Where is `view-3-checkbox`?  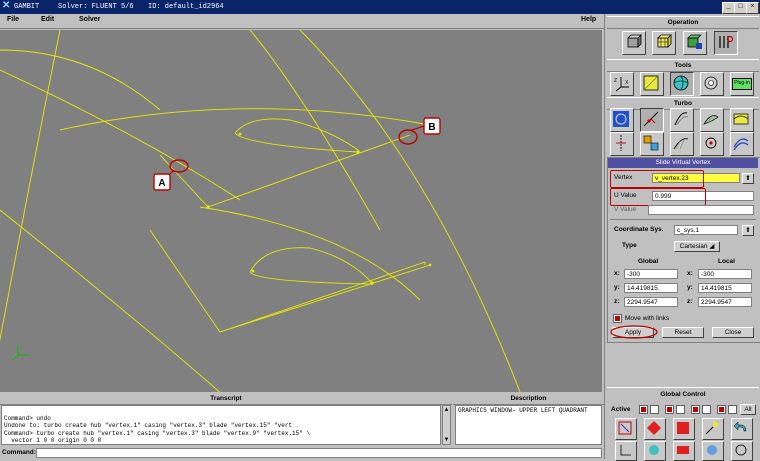
view-3-checkbox is located at coordinates (669, 409).